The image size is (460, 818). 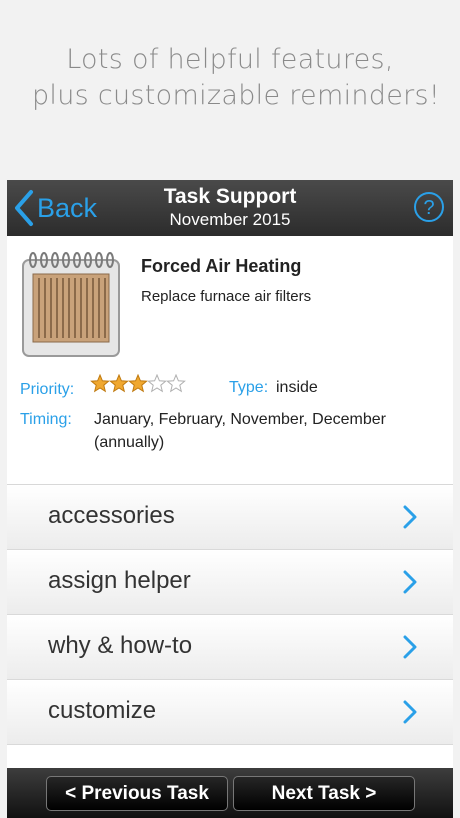 What do you see at coordinates (230, 647) in the screenshot?
I see `menu-item-why-how-to: why & how-to` at bounding box center [230, 647].